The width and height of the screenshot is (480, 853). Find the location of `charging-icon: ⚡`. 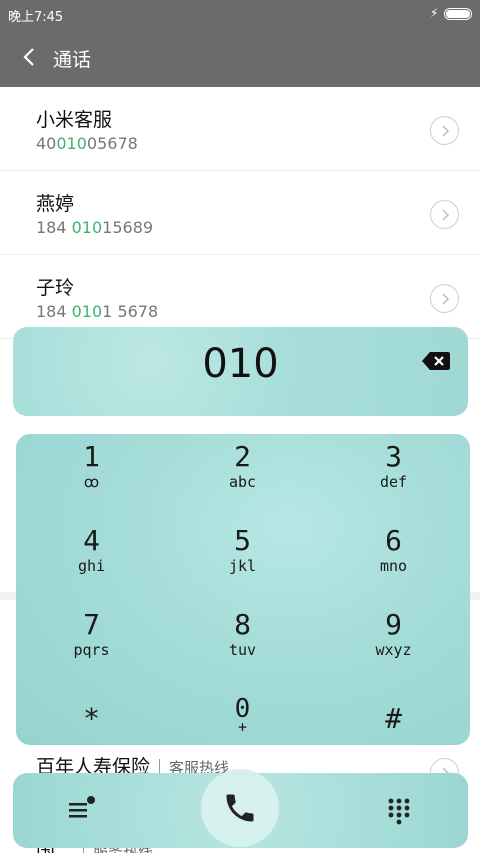

charging-icon: ⚡ is located at coordinates (434, 13).